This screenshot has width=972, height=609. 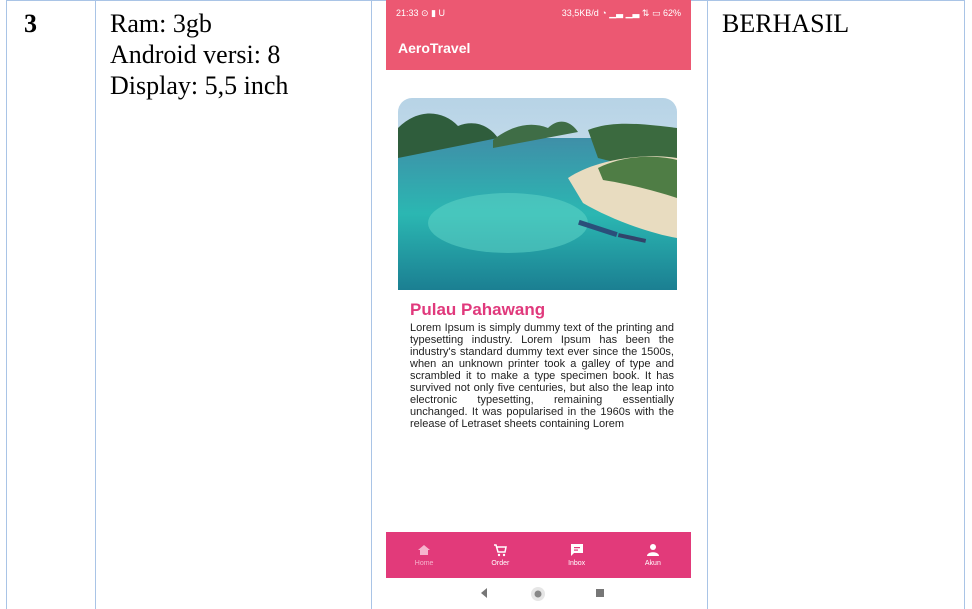 What do you see at coordinates (6, 304) in the screenshot?
I see `table-border-left` at bounding box center [6, 304].